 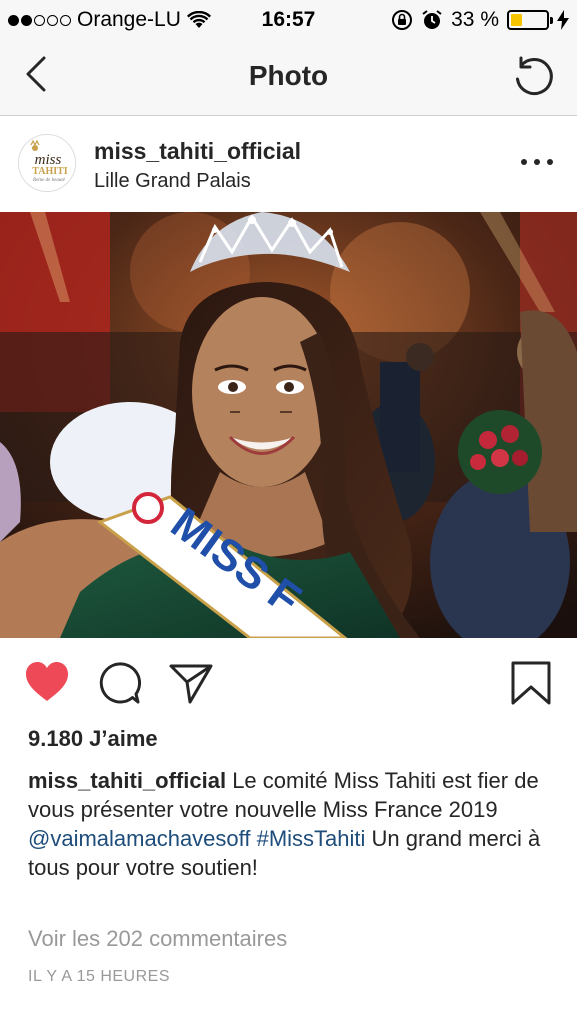 I want to click on battery-fill, so click(x=517, y=20).